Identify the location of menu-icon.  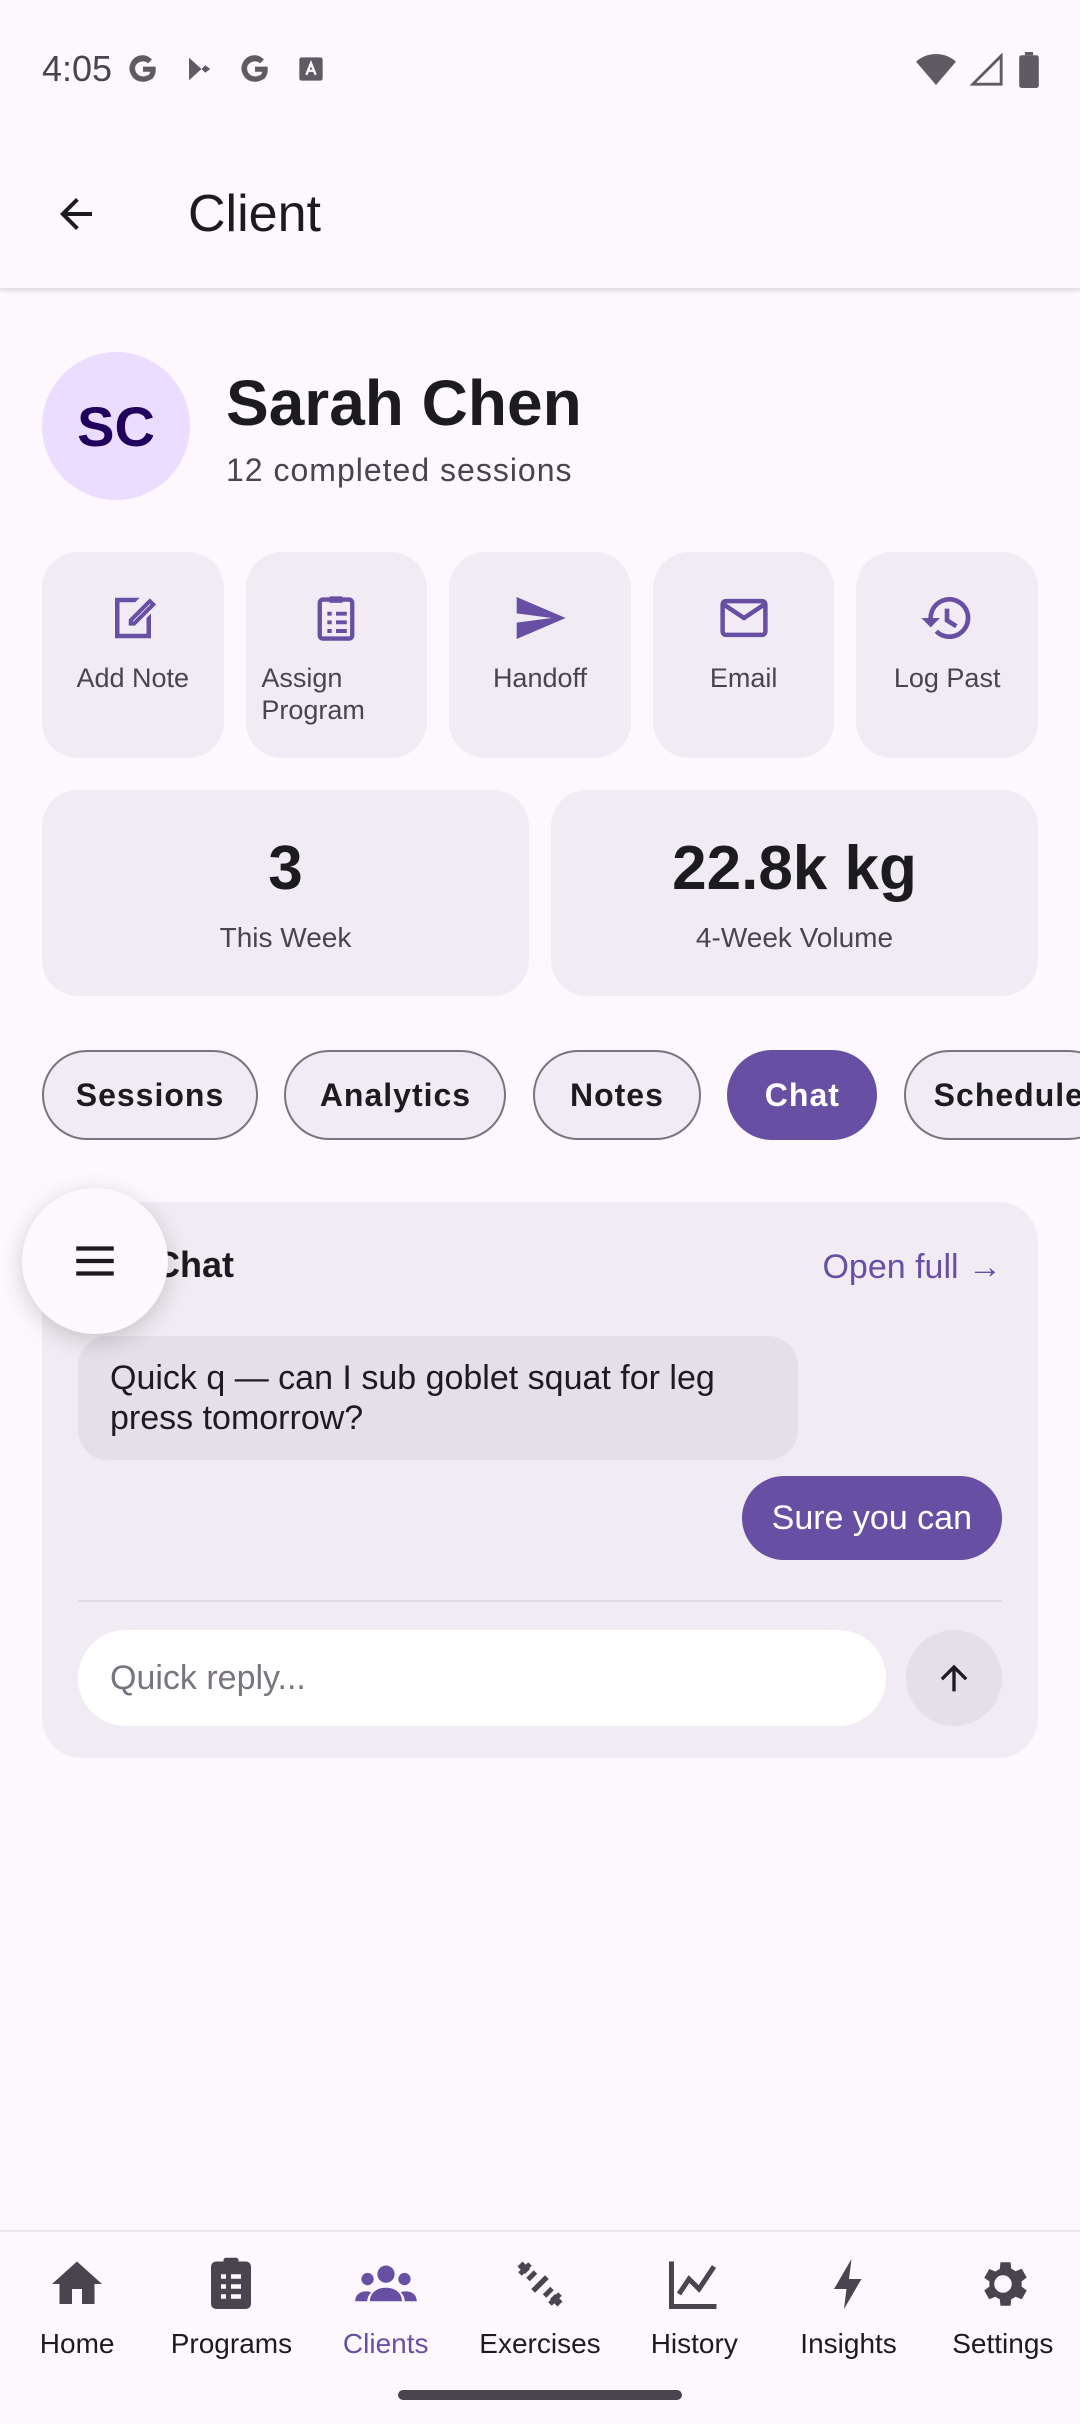
(95, 1261).